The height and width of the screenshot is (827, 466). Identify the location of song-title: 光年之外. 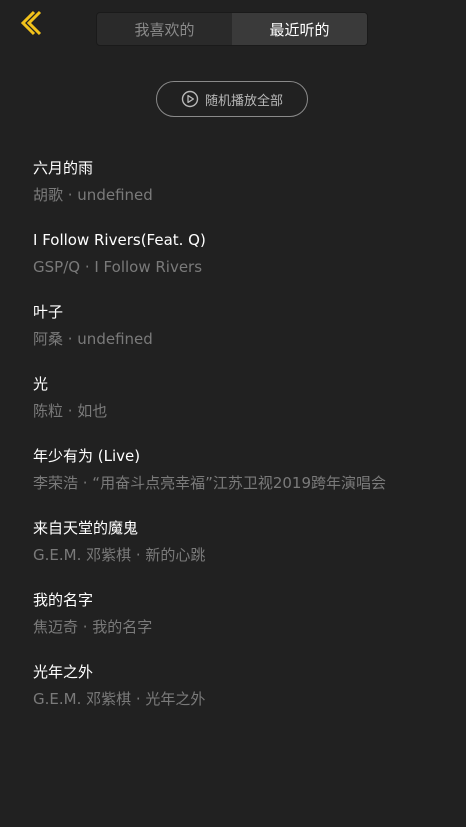
(63, 672).